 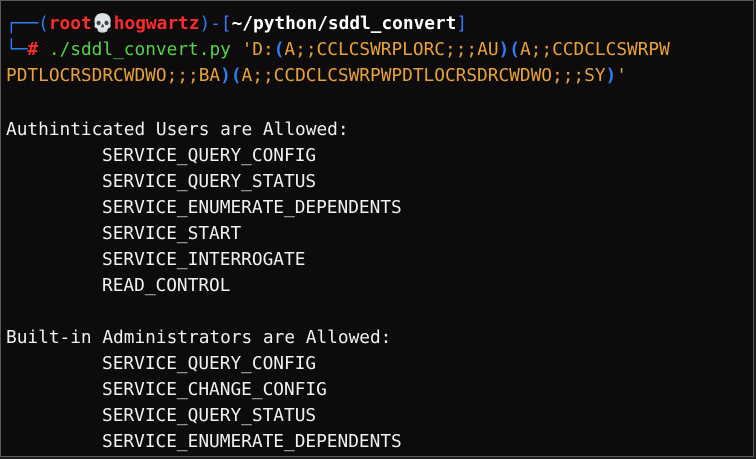 I want to click on prompt-box-open: ┌──(, so click(x=27, y=23).